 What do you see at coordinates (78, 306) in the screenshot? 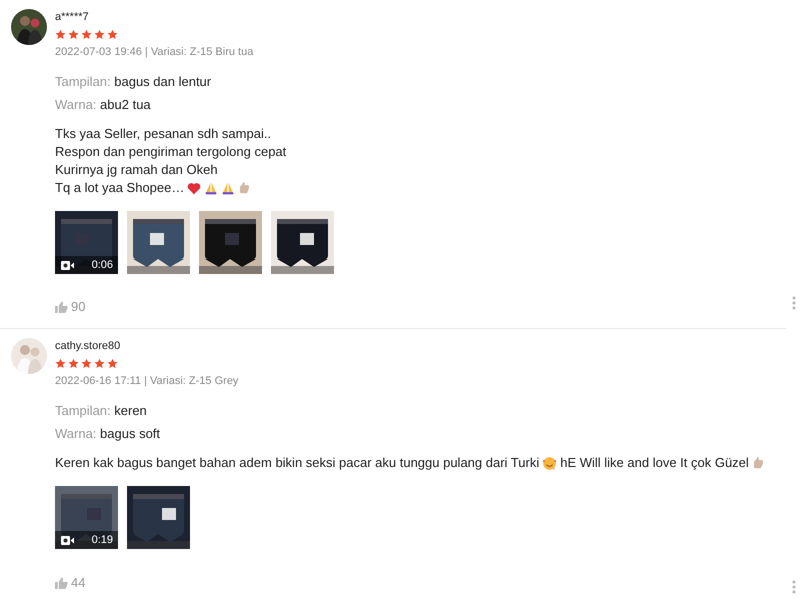
I see `like-count: 90` at bounding box center [78, 306].